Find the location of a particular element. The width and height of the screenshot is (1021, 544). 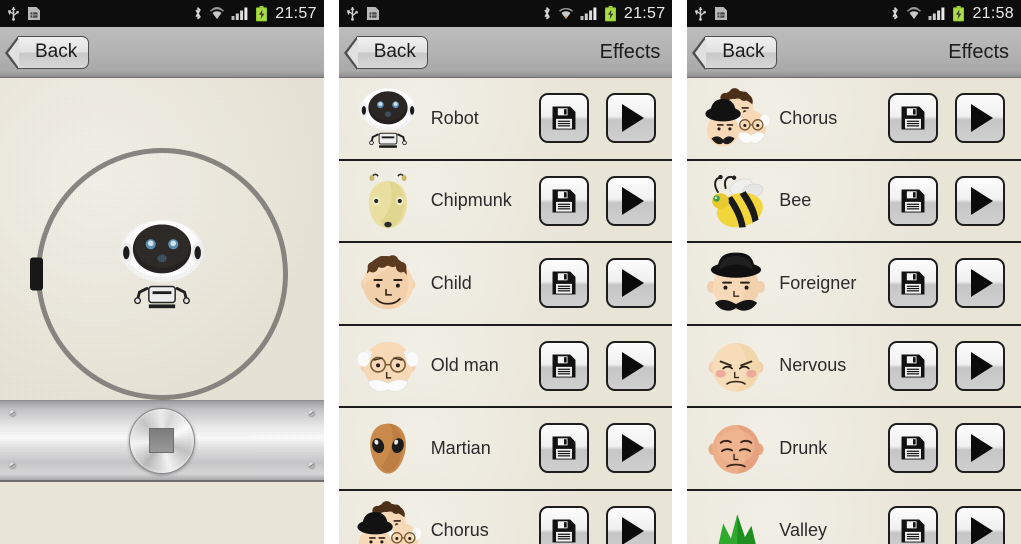

recording-progress-ring is located at coordinates (158, 274).